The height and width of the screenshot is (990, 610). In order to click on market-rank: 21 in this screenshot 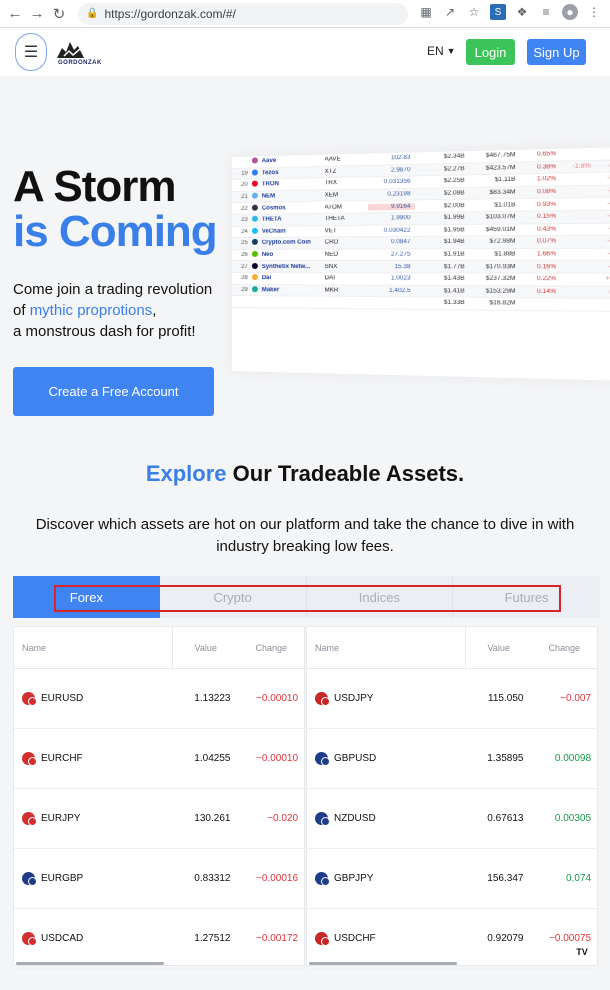, I will do `click(244, 196)`.